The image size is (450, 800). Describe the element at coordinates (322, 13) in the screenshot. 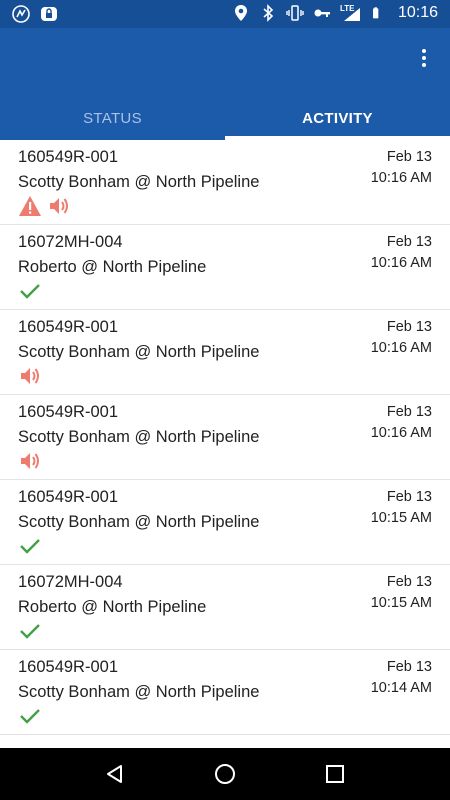

I see `key-icon` at that location.